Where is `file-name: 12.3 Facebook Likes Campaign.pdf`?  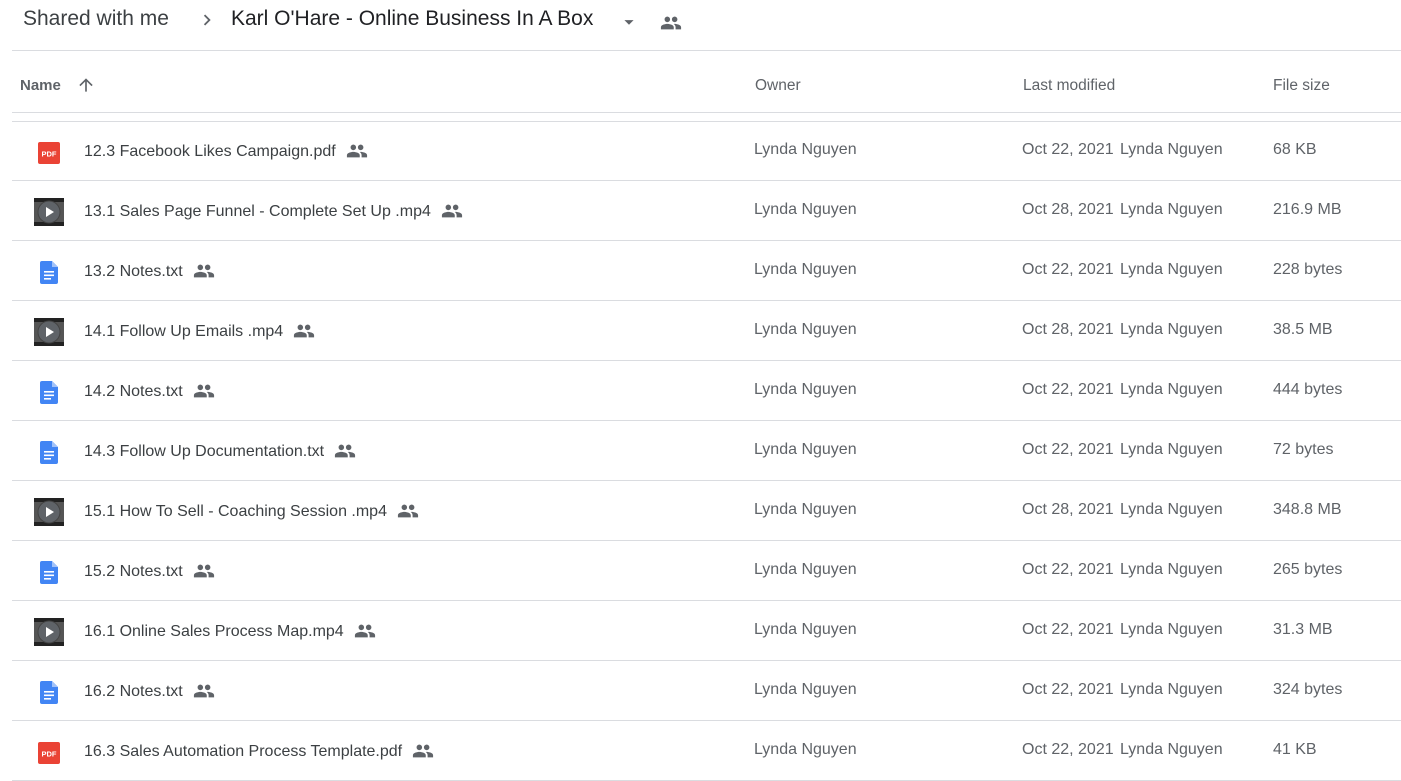 file-name: 12.3 Facebook Likes Campaign.pdf is located at coordinates (210, 151).